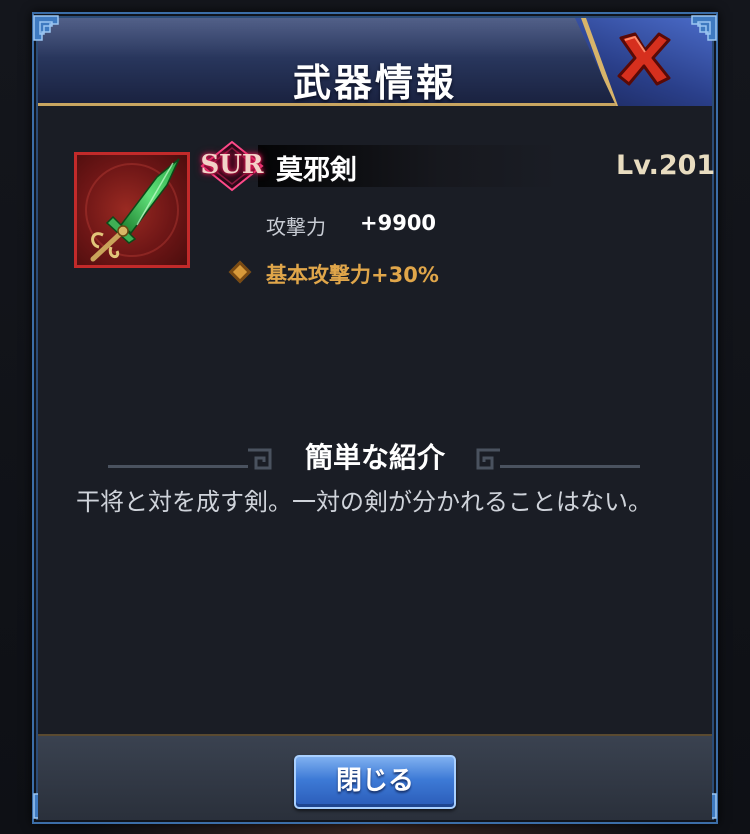 This screenshot has height=834, width=750. I want to click on attack-stat-value: +9900, so click(398, 223).